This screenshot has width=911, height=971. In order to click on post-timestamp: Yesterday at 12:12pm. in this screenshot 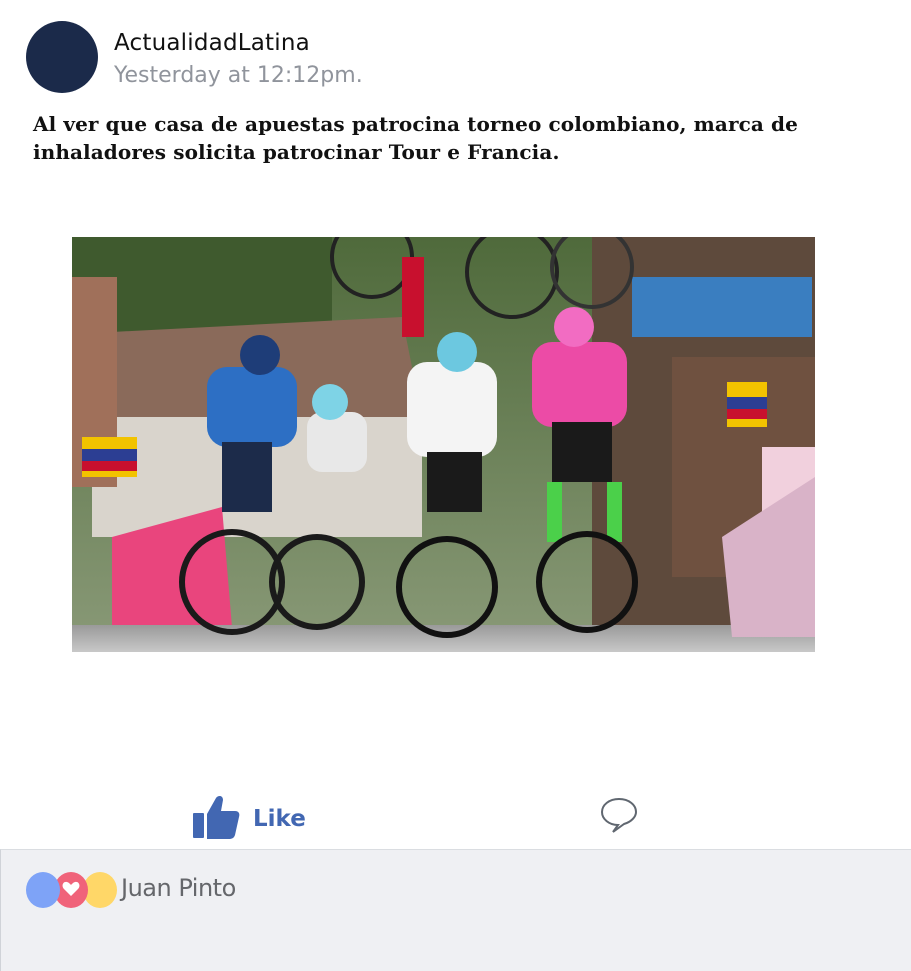, I will do `click(238, 75)`.